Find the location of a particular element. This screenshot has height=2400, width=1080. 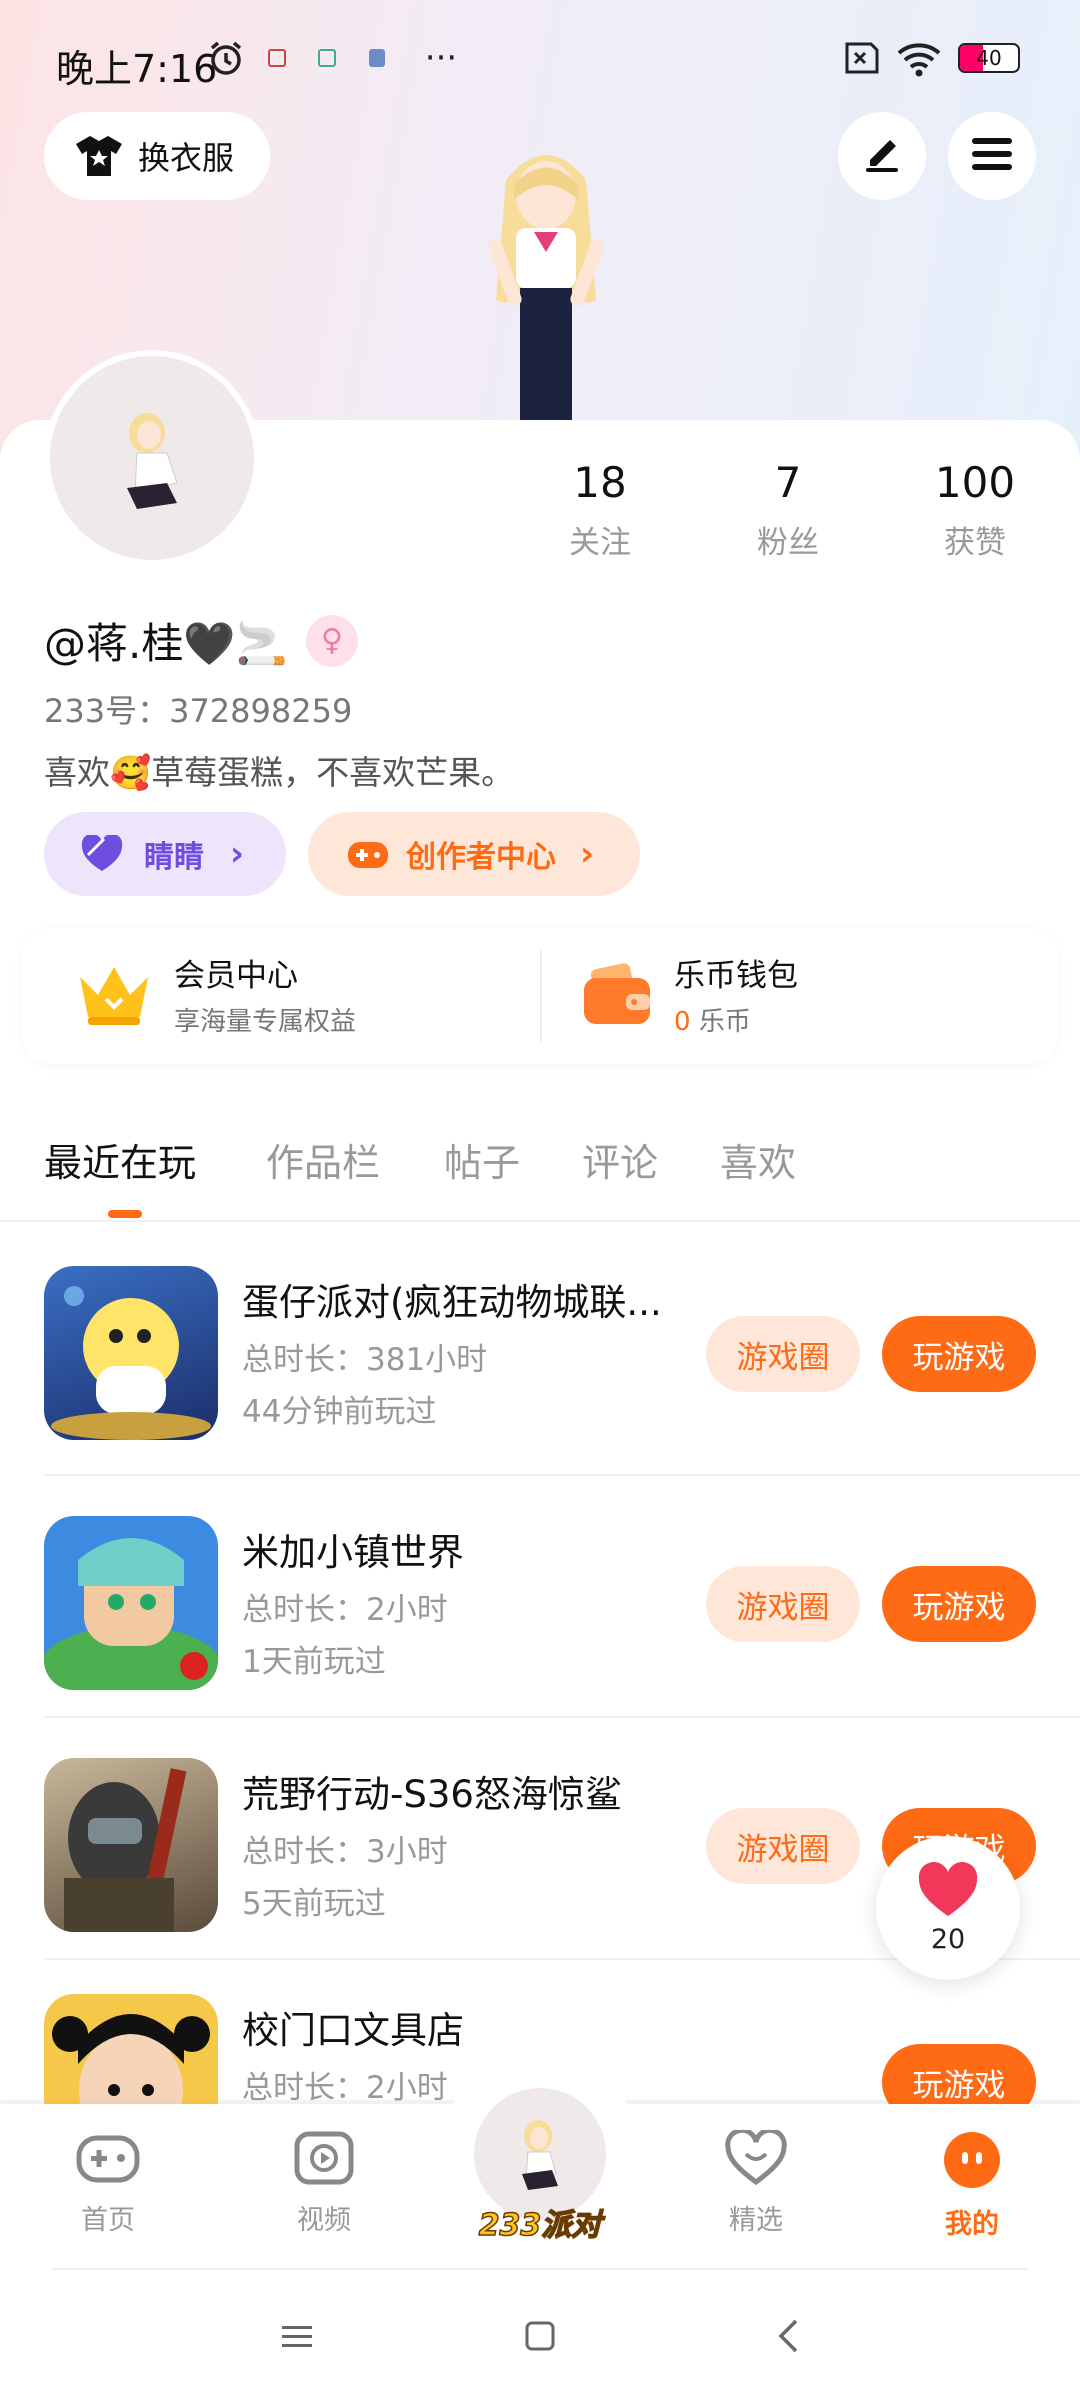

nav-mine-label: 我的 is located at coordinates (972, 2224).